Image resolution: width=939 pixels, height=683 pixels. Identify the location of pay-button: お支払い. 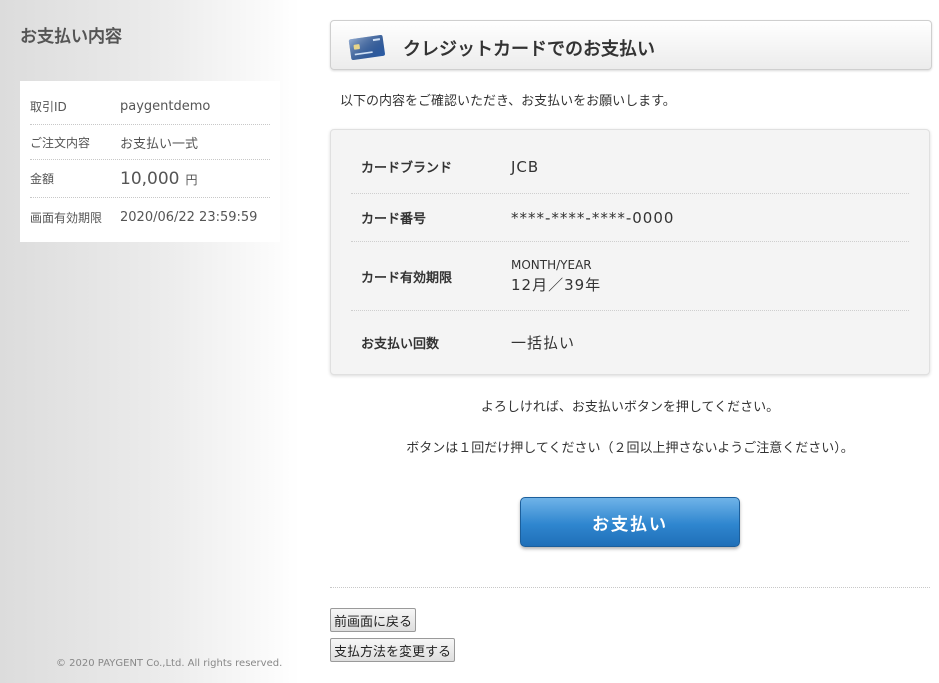
(630, 522).